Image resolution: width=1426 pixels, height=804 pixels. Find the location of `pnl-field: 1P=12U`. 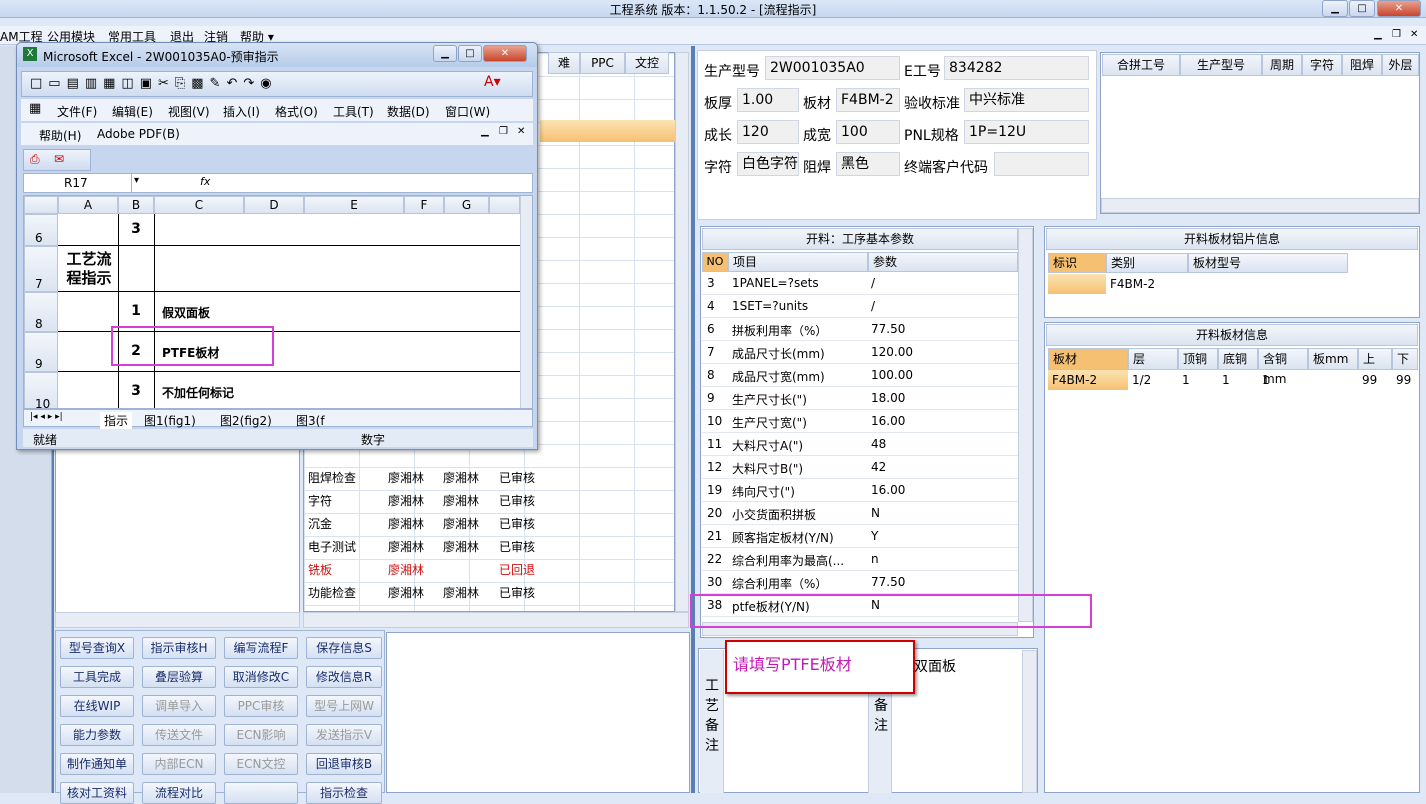

pnl-field: 1P=12U is located at coordinates (1026, 132).